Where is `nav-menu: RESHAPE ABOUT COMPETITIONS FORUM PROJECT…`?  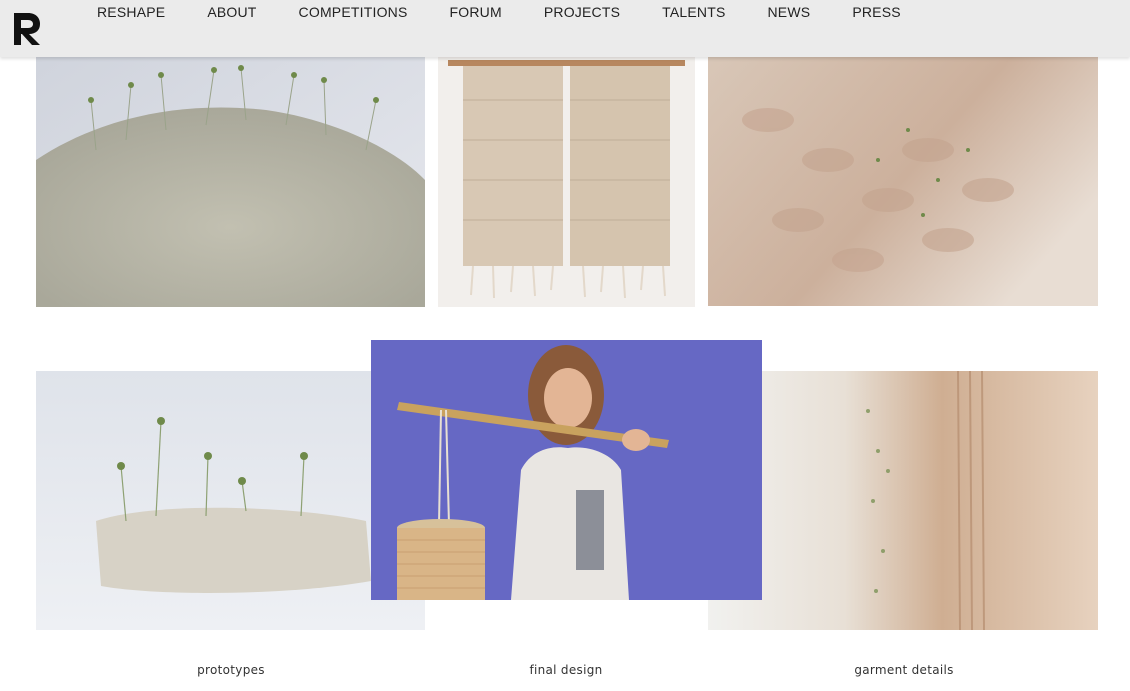
nav-menu: RESHAPE ABOUT COMPETITIONS FORUM PROJECT… is located at coordinates (520, 12).